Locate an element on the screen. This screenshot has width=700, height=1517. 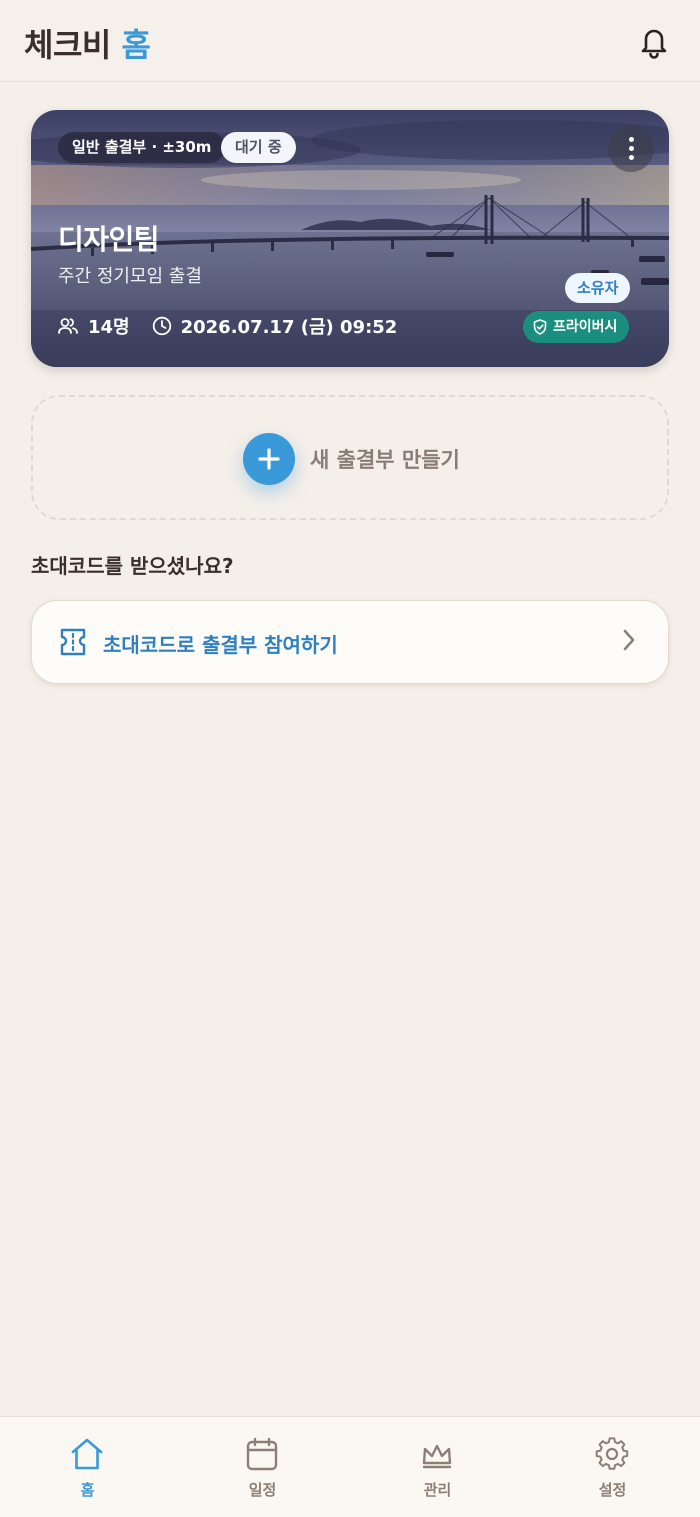
nav-item-schedule: 일정 is located at coordinates (262, 1467).